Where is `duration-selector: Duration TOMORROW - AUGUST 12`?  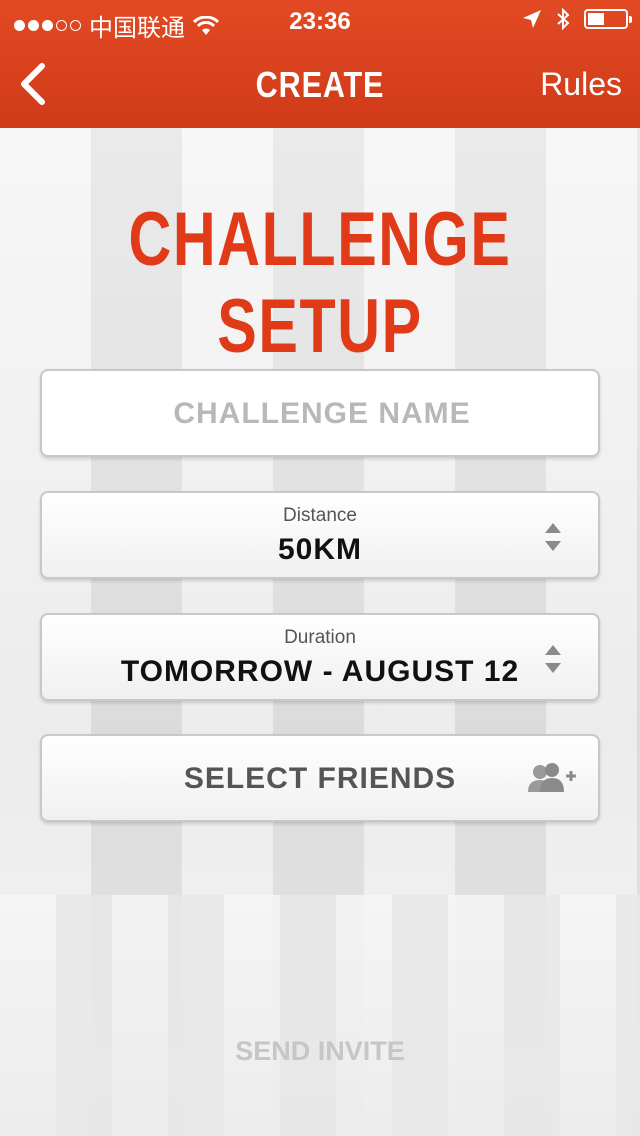
duration-selector: Duration TOMORROW - AUGUST 12 is located at coordinates (320, 657).